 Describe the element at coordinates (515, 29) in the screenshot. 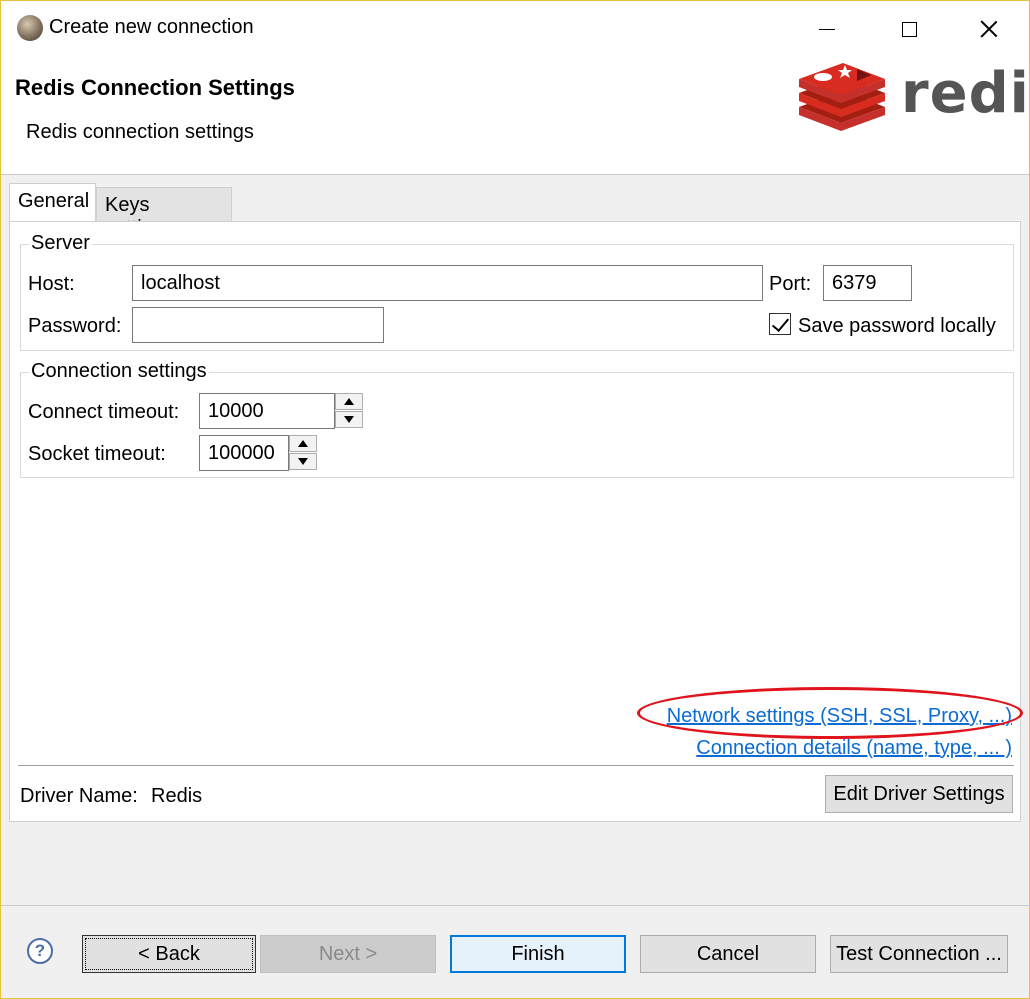

I see `title-bar: Create new connection` at that location.